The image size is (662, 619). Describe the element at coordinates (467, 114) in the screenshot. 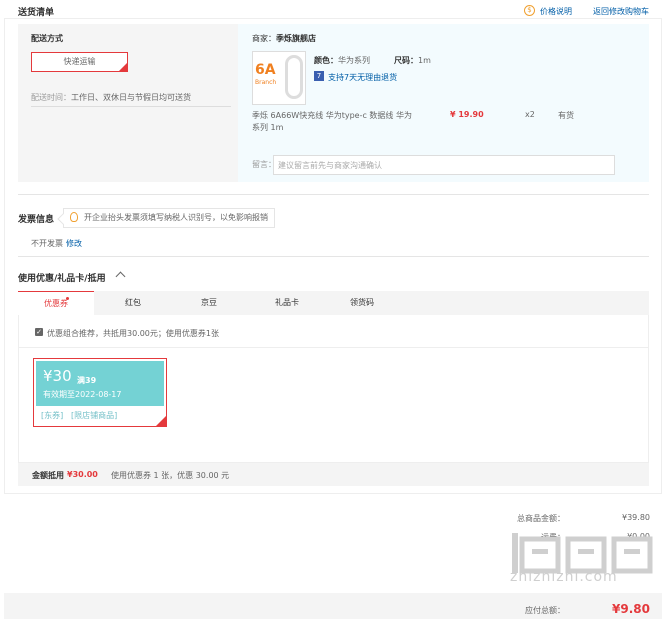

I see `product-price: ¥ 19.90` at that location.